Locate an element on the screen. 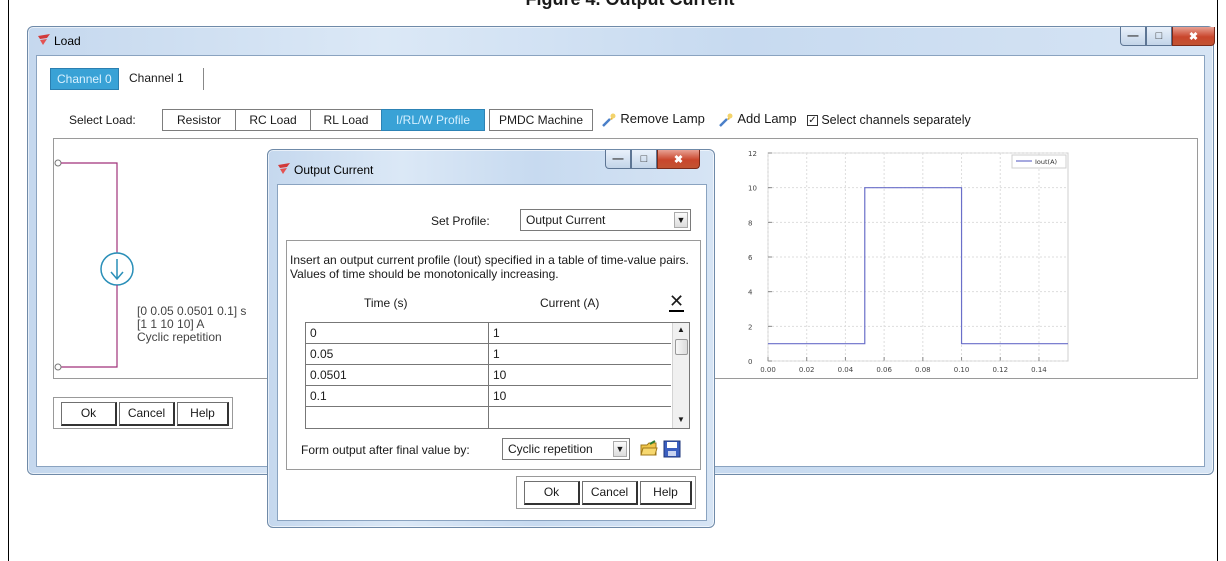  wire-bottom is located at coordinates (89, 326).